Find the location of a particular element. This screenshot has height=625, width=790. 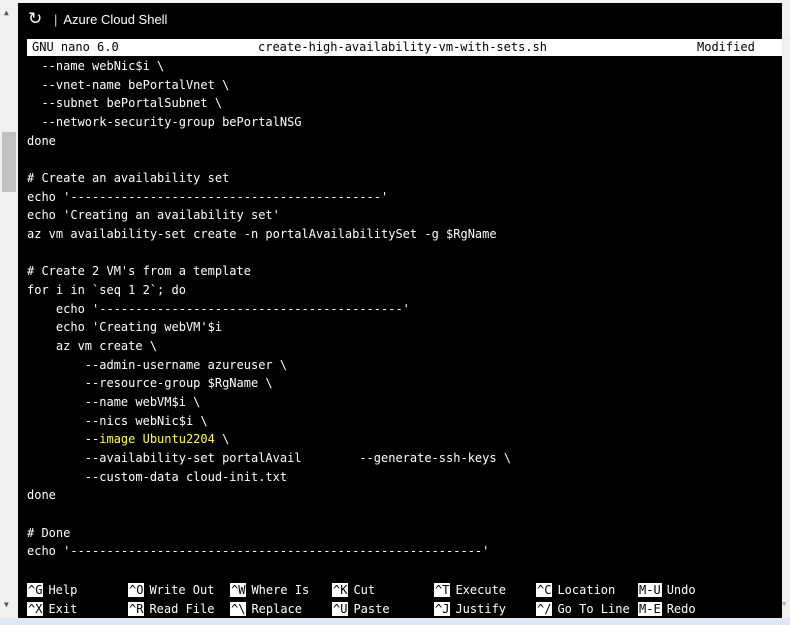

code-line: --subnet bePortalSubnet \ is located at coordinates (125, 103).